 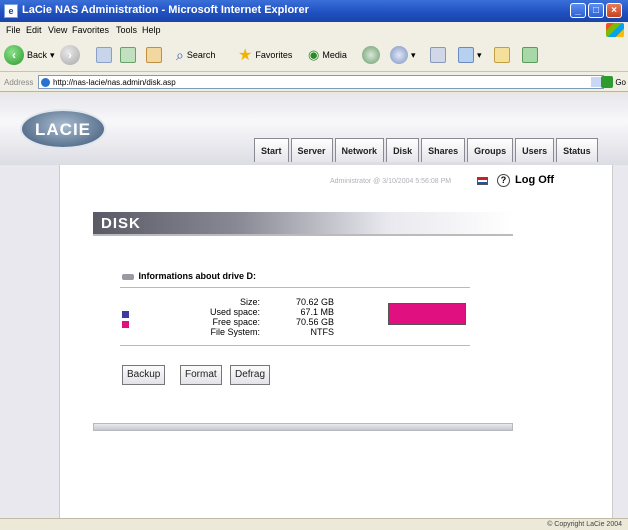 What do you see at coordinates (466, 55) in the screenshot?
I see `edit-icon` at bounding box center [466, 55].